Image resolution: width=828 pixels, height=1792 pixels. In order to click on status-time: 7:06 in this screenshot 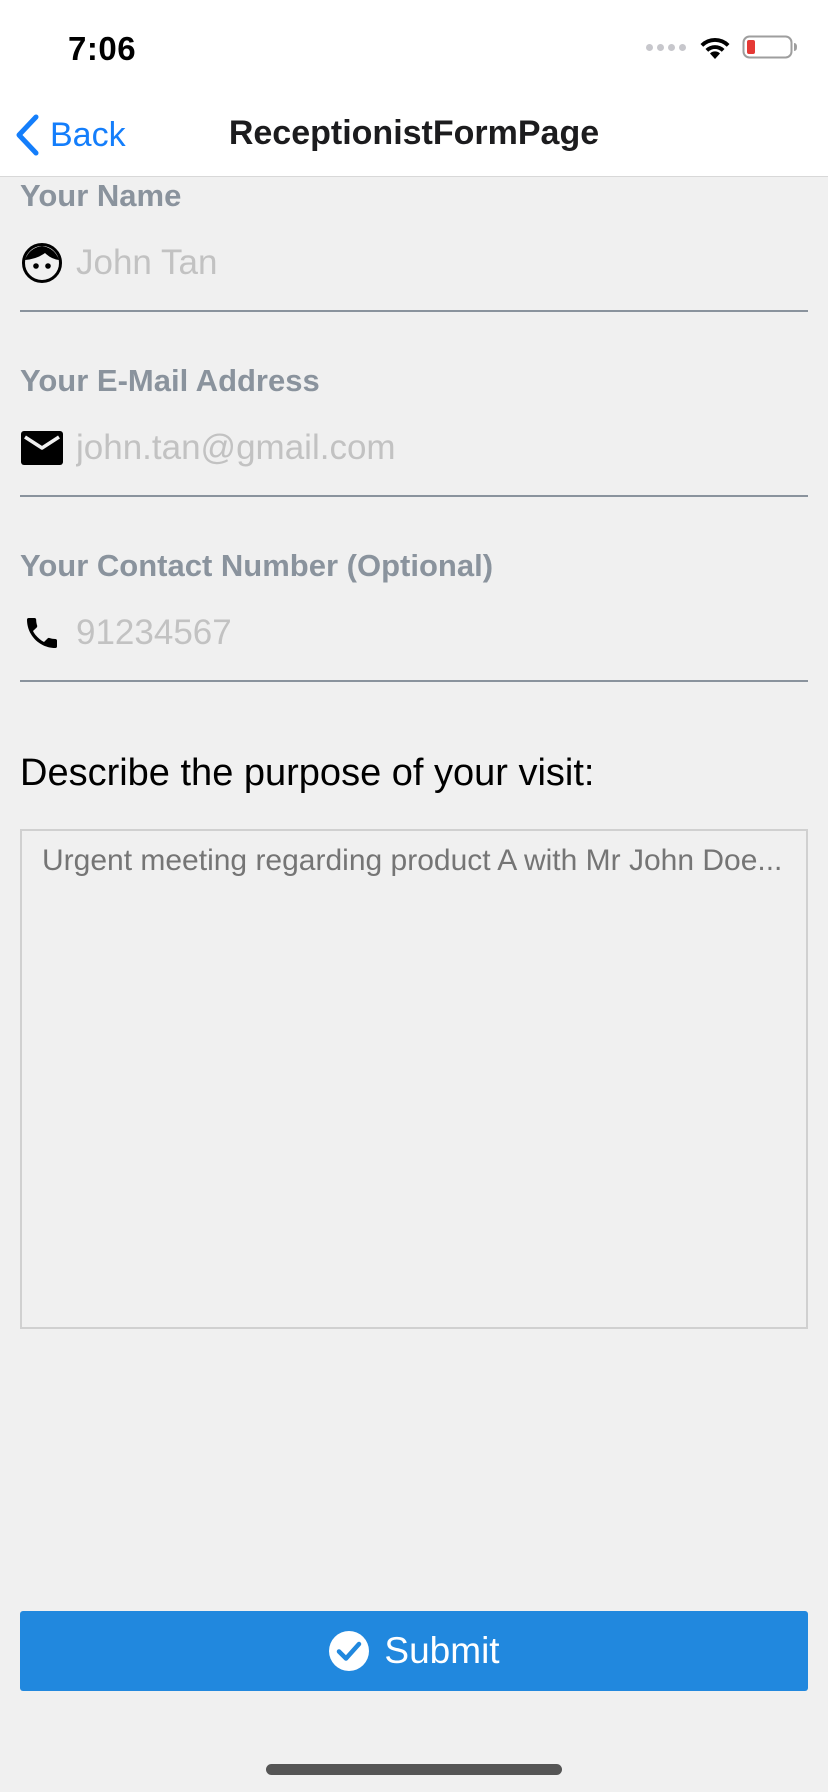, I will do `click(102, 48)`.